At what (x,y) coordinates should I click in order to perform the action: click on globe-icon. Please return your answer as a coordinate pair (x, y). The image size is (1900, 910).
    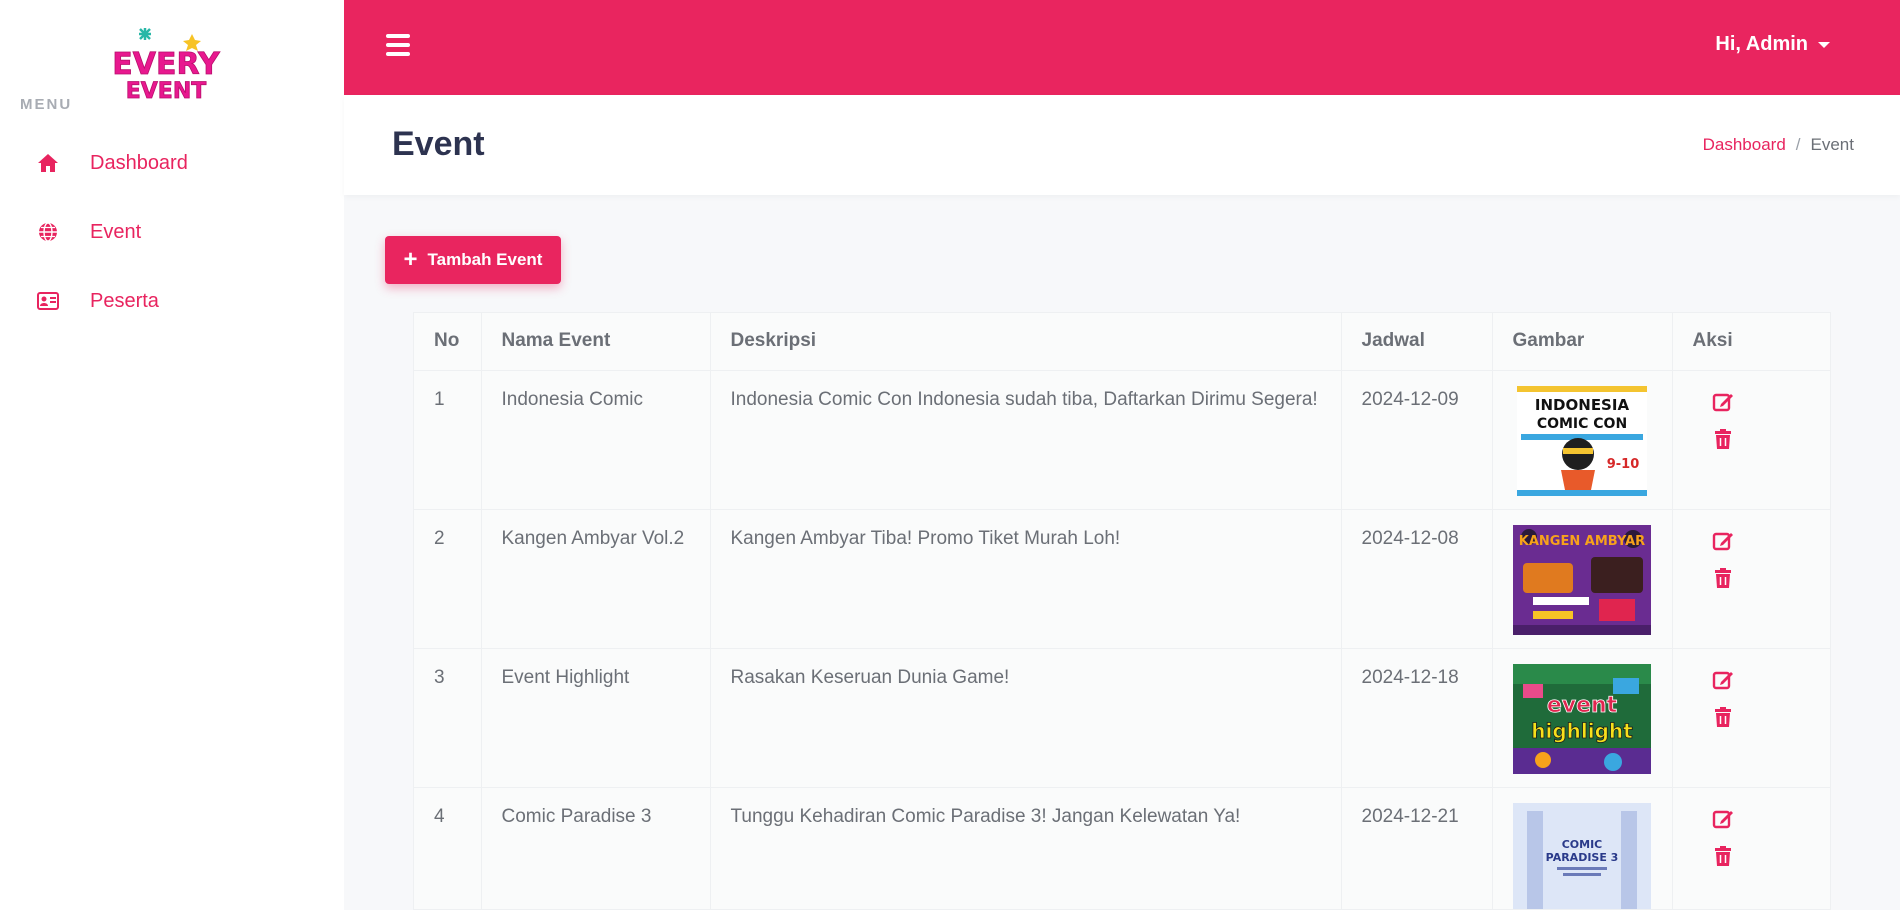
    Looking at the image, I should click on (48, 232).